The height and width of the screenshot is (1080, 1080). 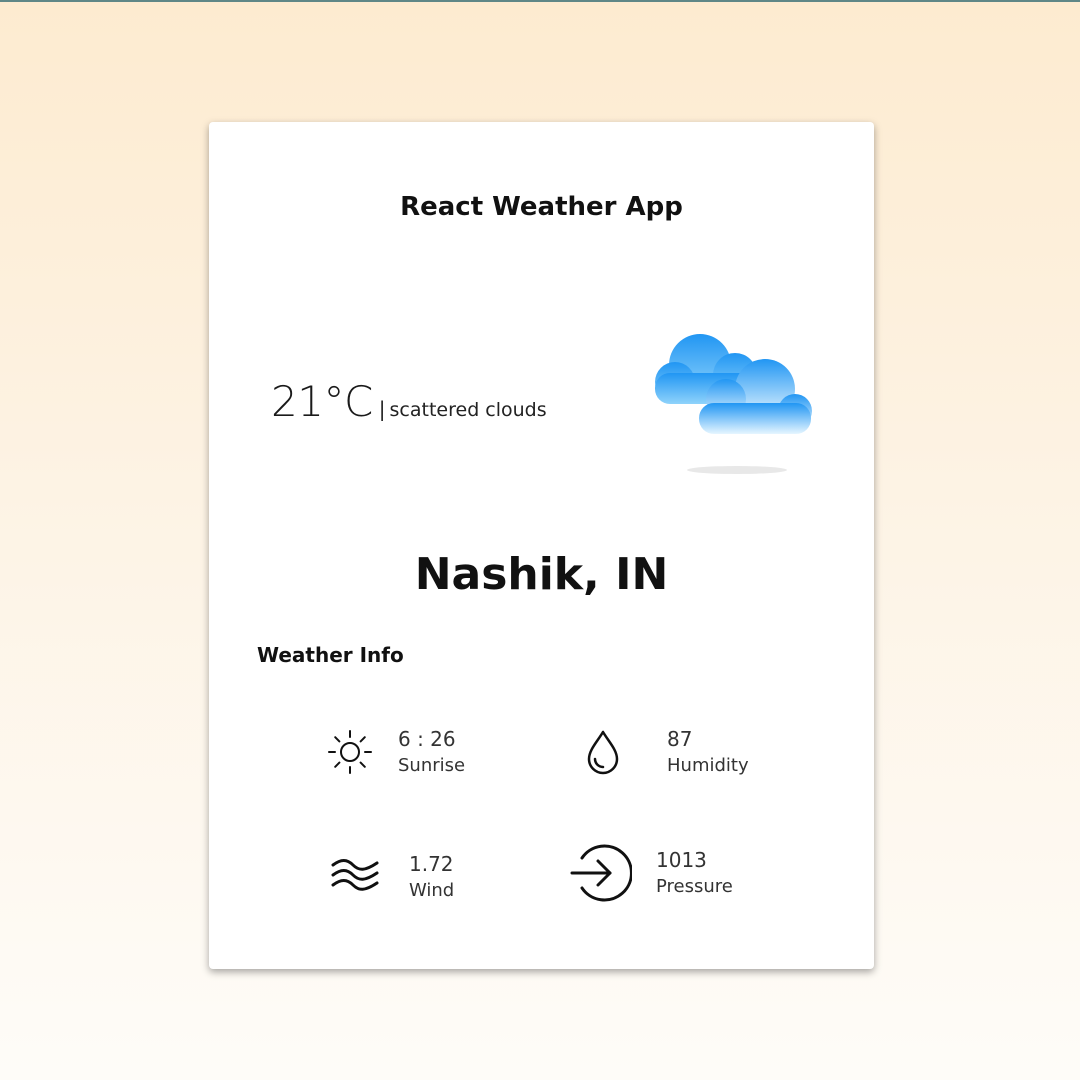 I want to click on wind-icon, so click(x=355, y=875).